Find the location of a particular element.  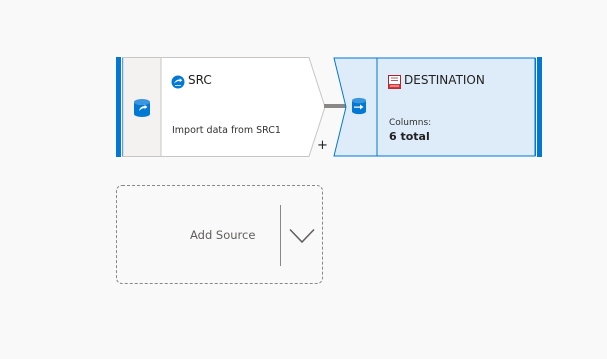

add-source-label: Add Source is located at coordinates (222, 235).